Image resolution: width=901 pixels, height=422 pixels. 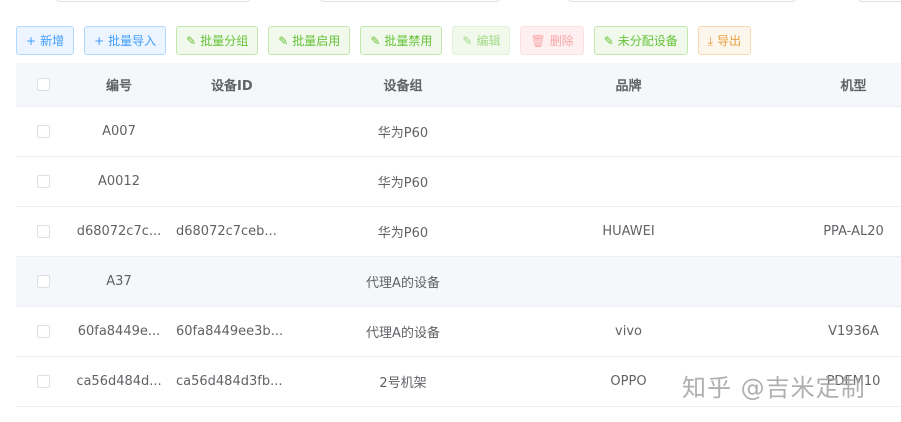 I want to click on cell-brand: vivo, so click(x=628, y=331).